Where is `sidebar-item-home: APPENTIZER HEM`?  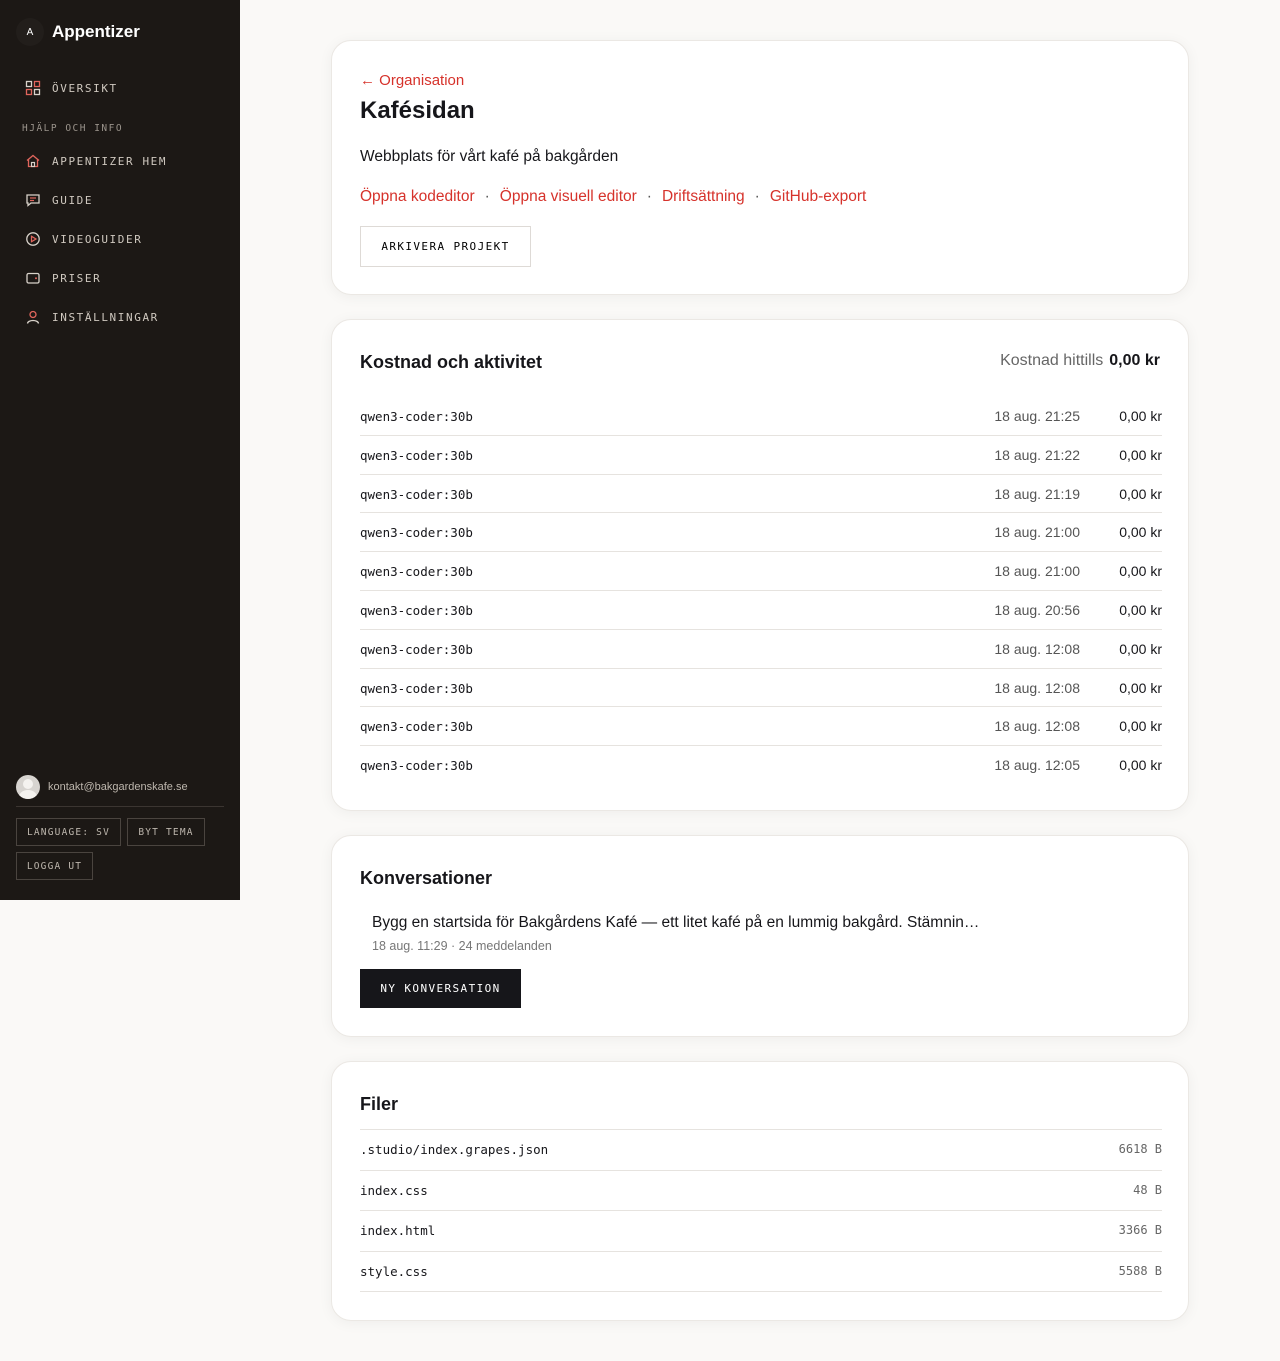 sidebar-item-home: APPENTIZER HEM is located at coordinates (120, 161).